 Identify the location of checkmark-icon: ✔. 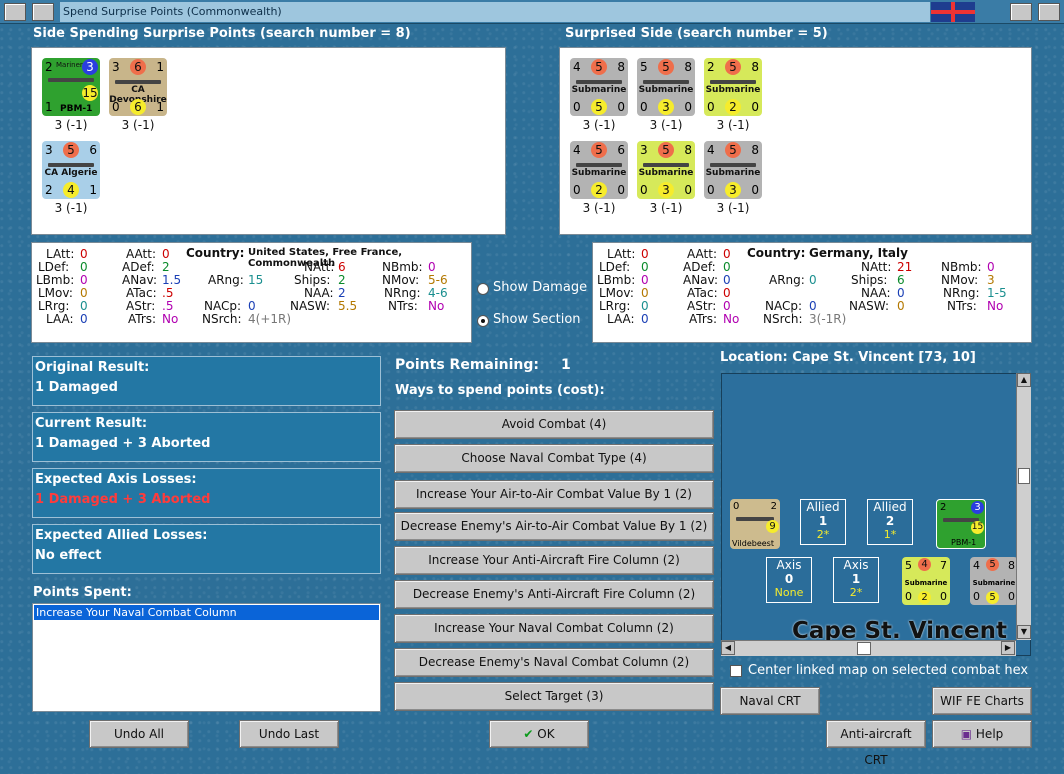
(528, 734).